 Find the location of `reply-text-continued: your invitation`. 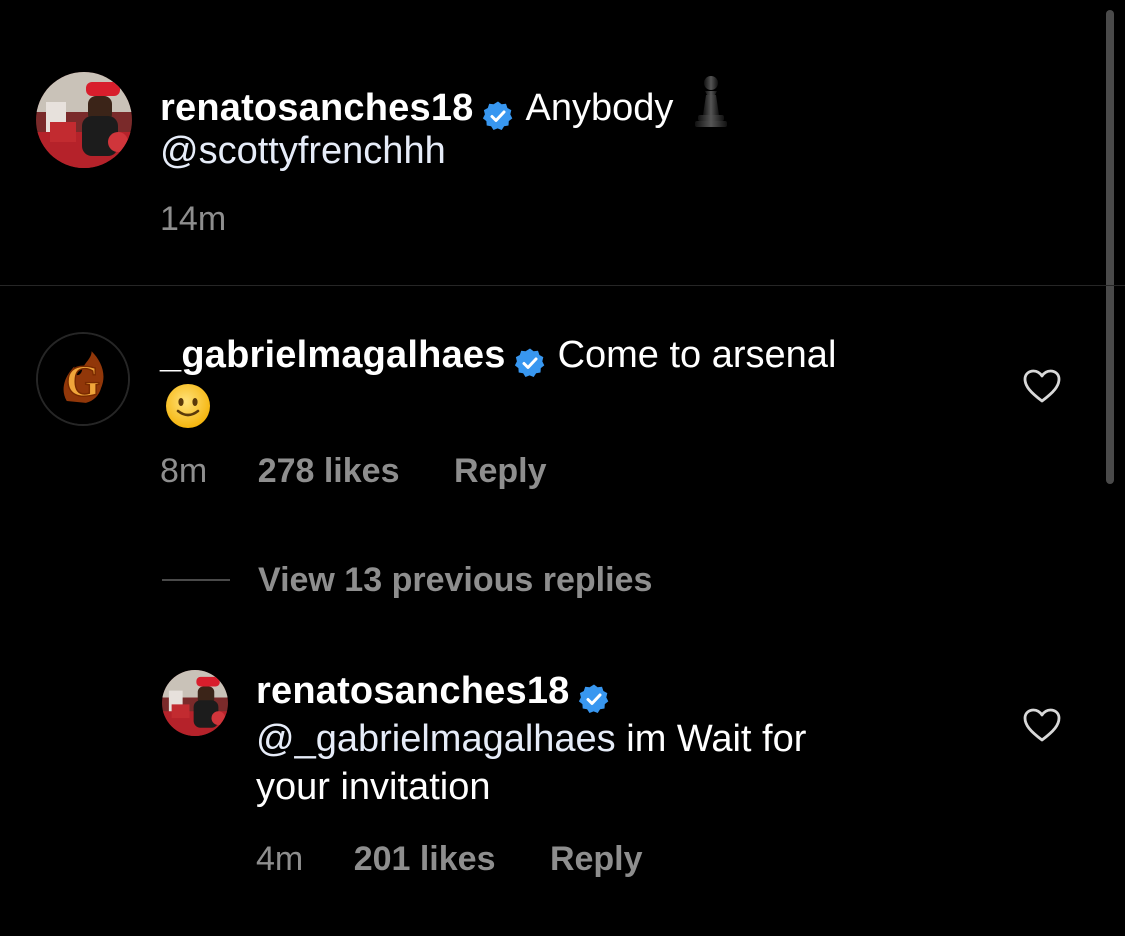

reply-text-continued: your invitation is located at coordinates (373, 787).